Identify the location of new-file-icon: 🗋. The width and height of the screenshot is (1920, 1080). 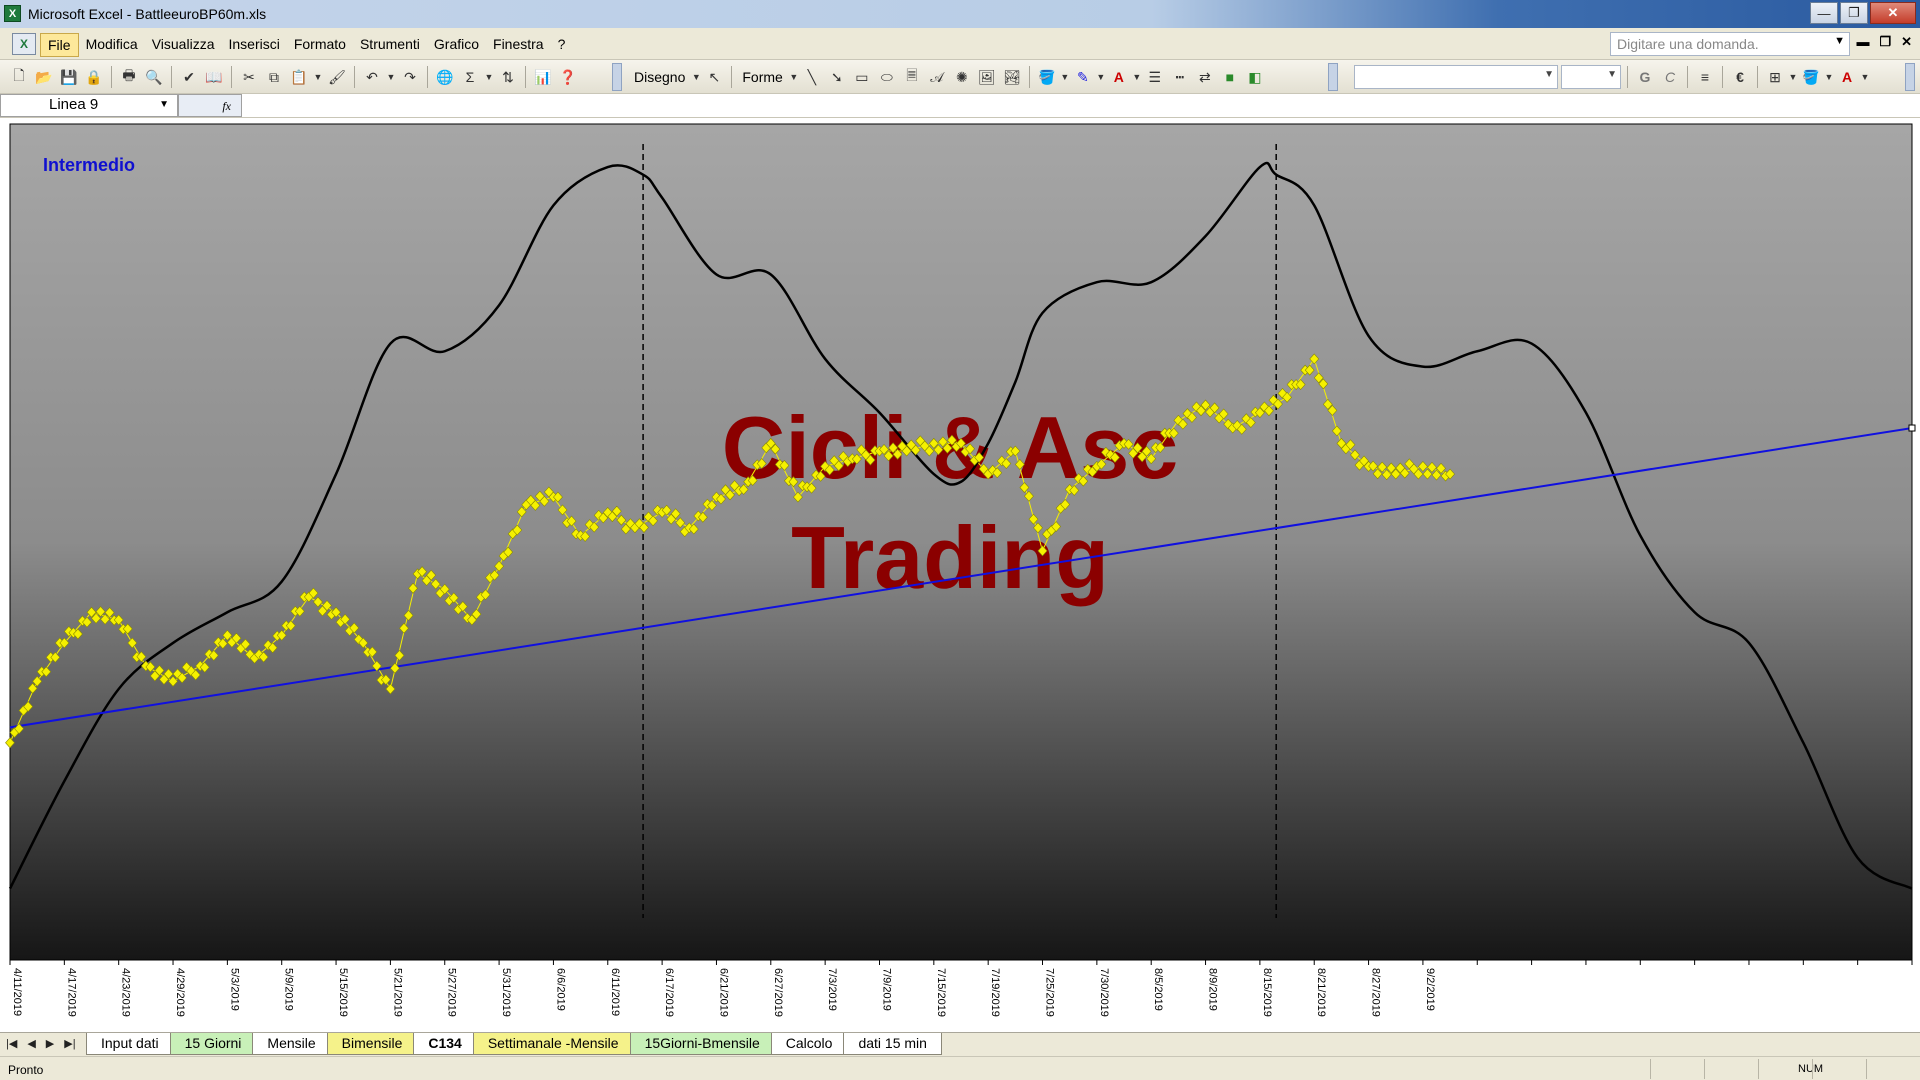
(19, 77).